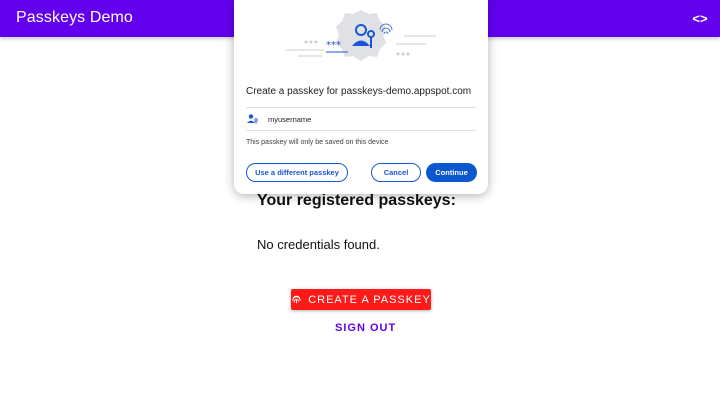 This screenshot has width=720, height=407. Describe the element at coordinates (297, 172) in the screenshot. I see `use-different-passkey-button: Use a different passkey` at that location.